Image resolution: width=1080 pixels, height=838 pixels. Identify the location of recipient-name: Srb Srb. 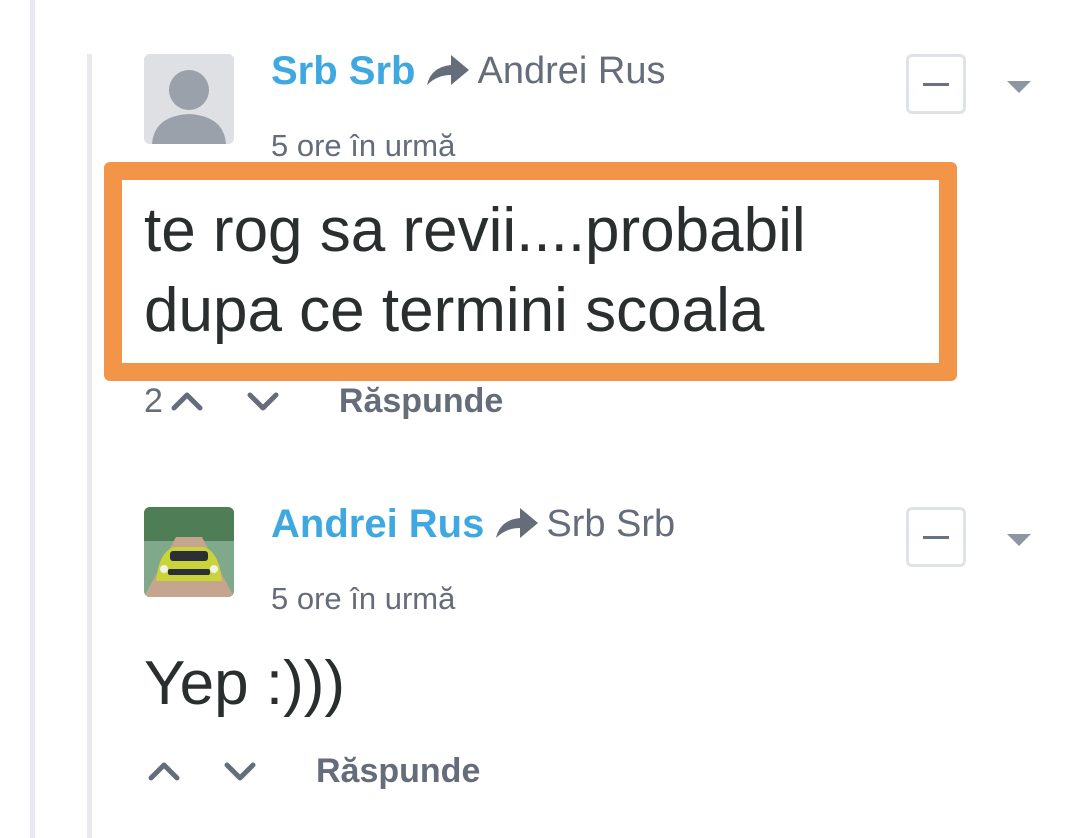
(610, 524).